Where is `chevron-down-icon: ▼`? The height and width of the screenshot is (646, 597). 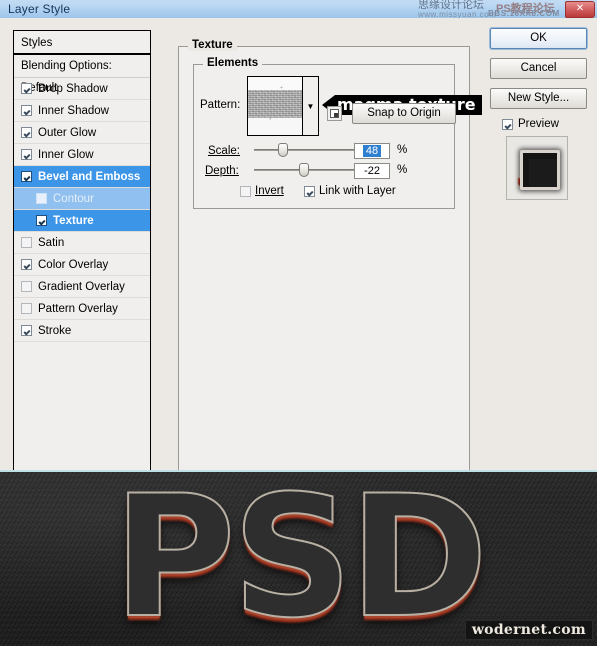
chevron-down-icon: ▼ is located at coordinates (310, 106).